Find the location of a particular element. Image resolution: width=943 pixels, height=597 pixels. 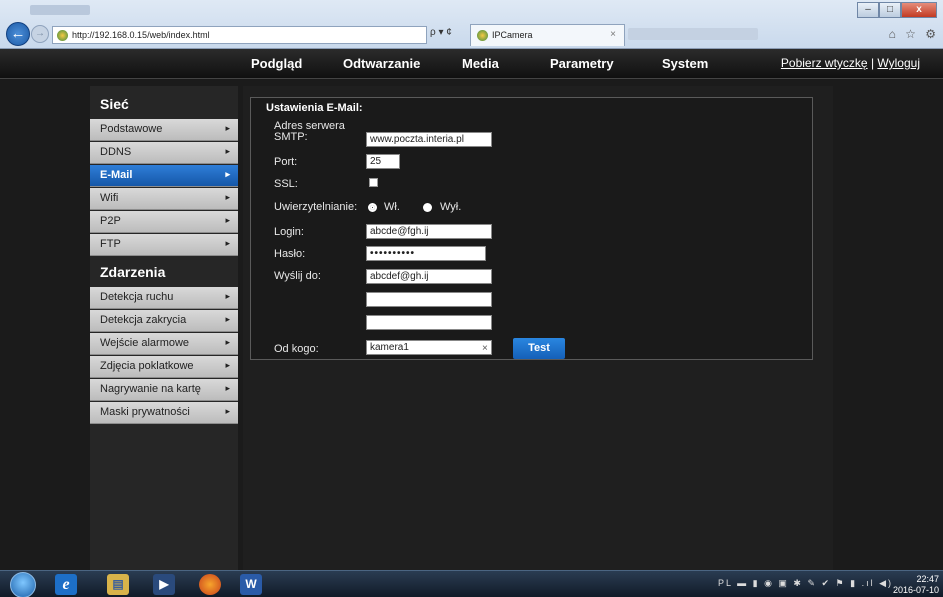

nav-odtwarzanie: Odtwarzanie is located at coordinates (381, 63).